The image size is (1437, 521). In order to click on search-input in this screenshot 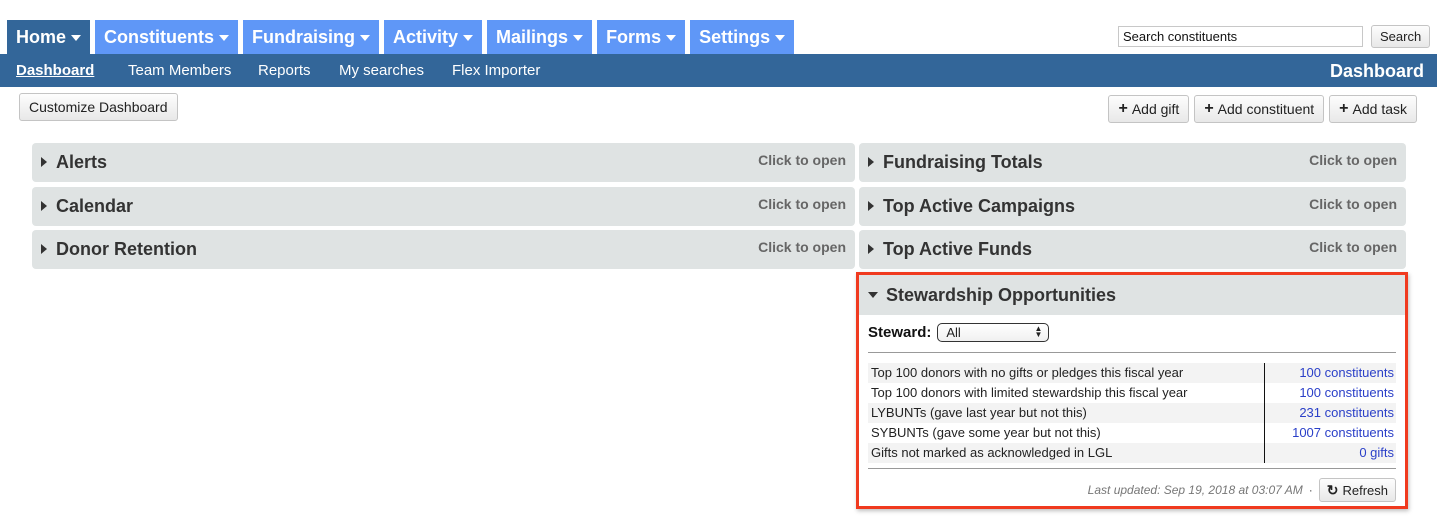, I will do `click(1240, 36)`.